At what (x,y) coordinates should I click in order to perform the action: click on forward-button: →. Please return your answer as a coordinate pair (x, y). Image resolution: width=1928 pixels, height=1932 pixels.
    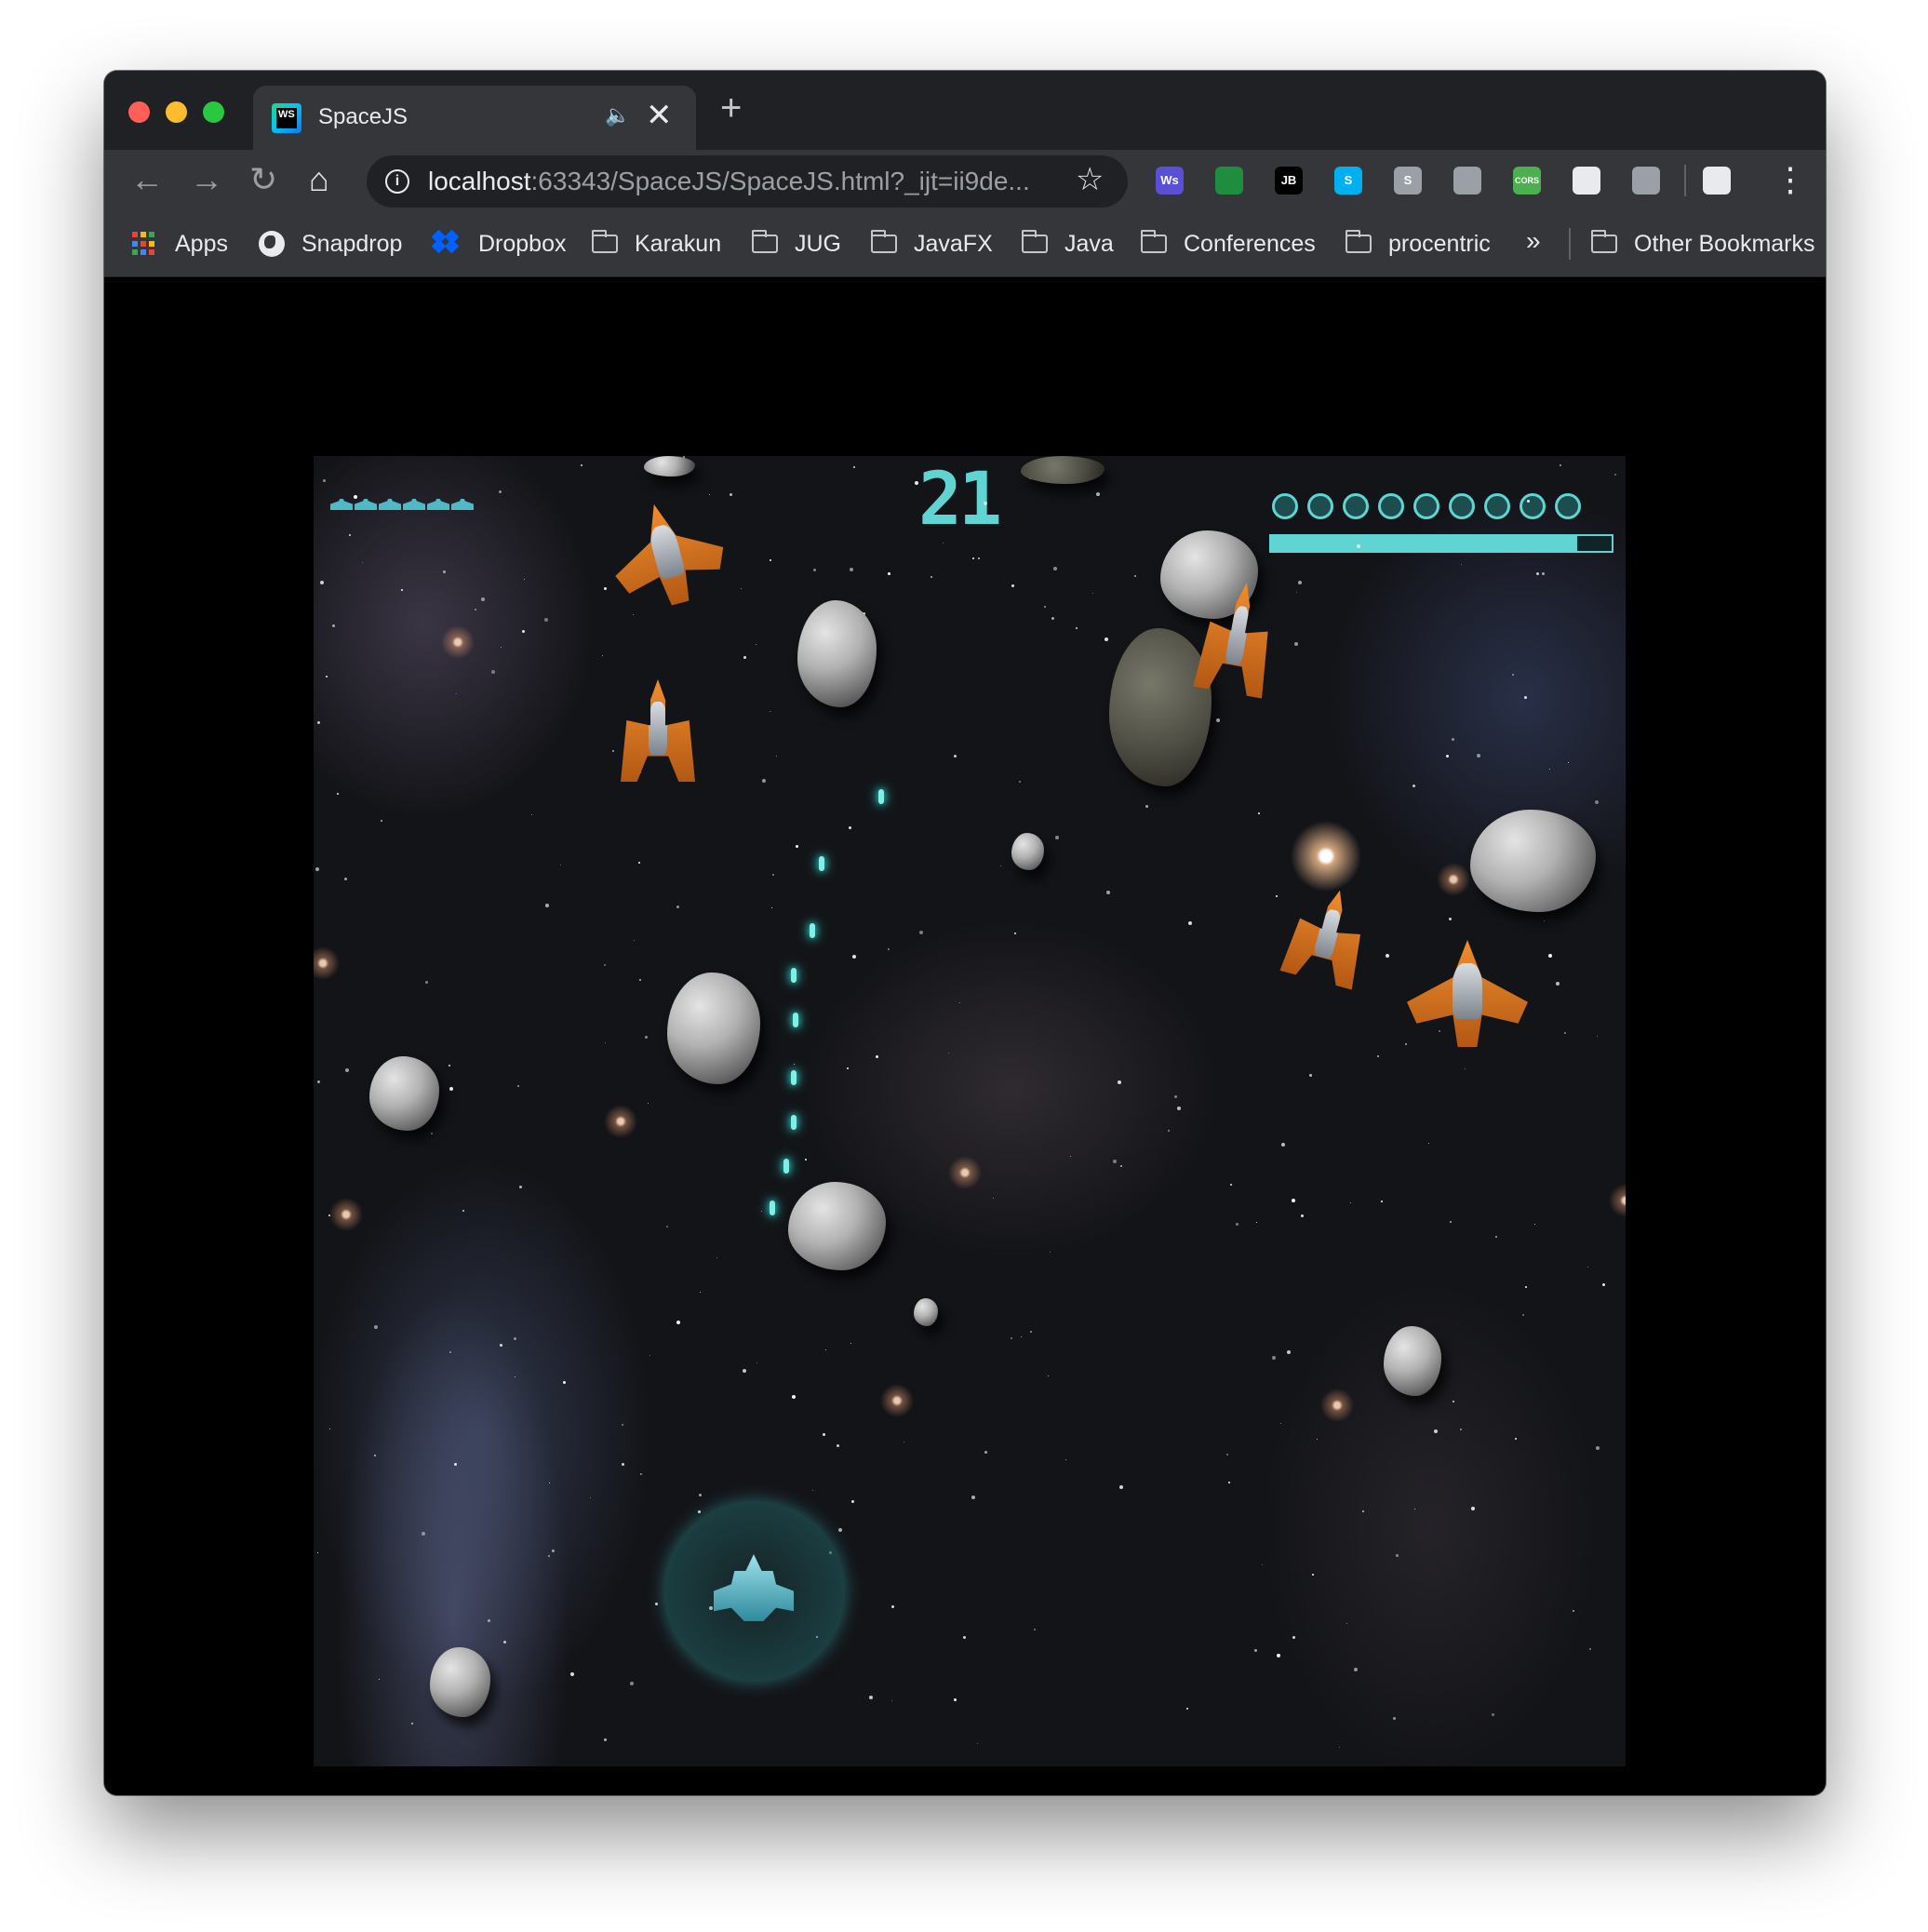
    Looking at the image, I should click on (206, 179).